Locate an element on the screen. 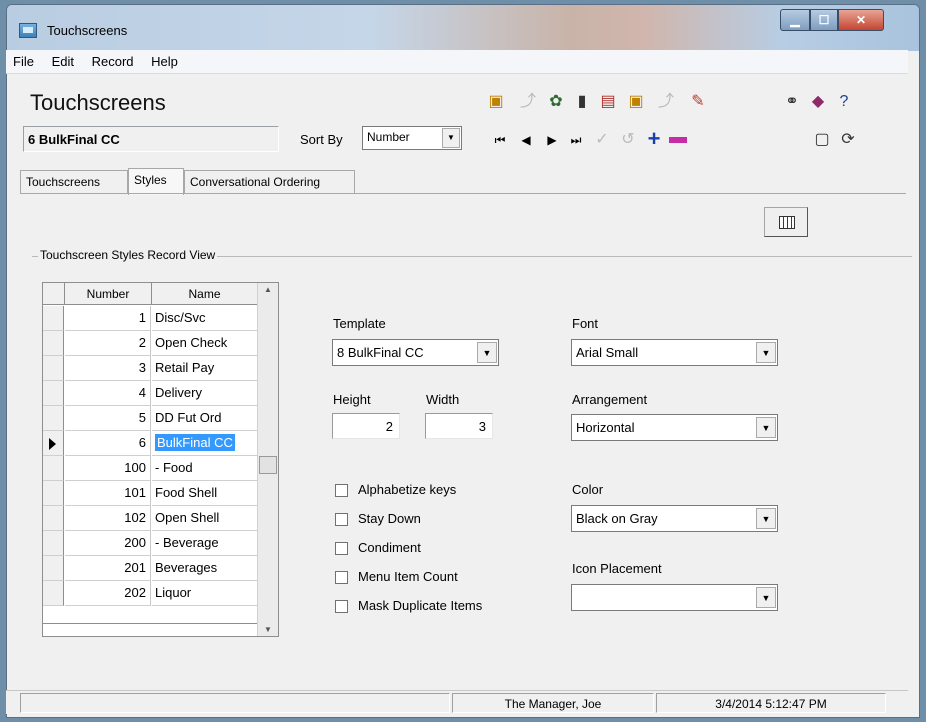 Image resolution: width=926 pixels, height=722 pixels. table-row: 102 Open Shell is located at coordinates (150, 518).